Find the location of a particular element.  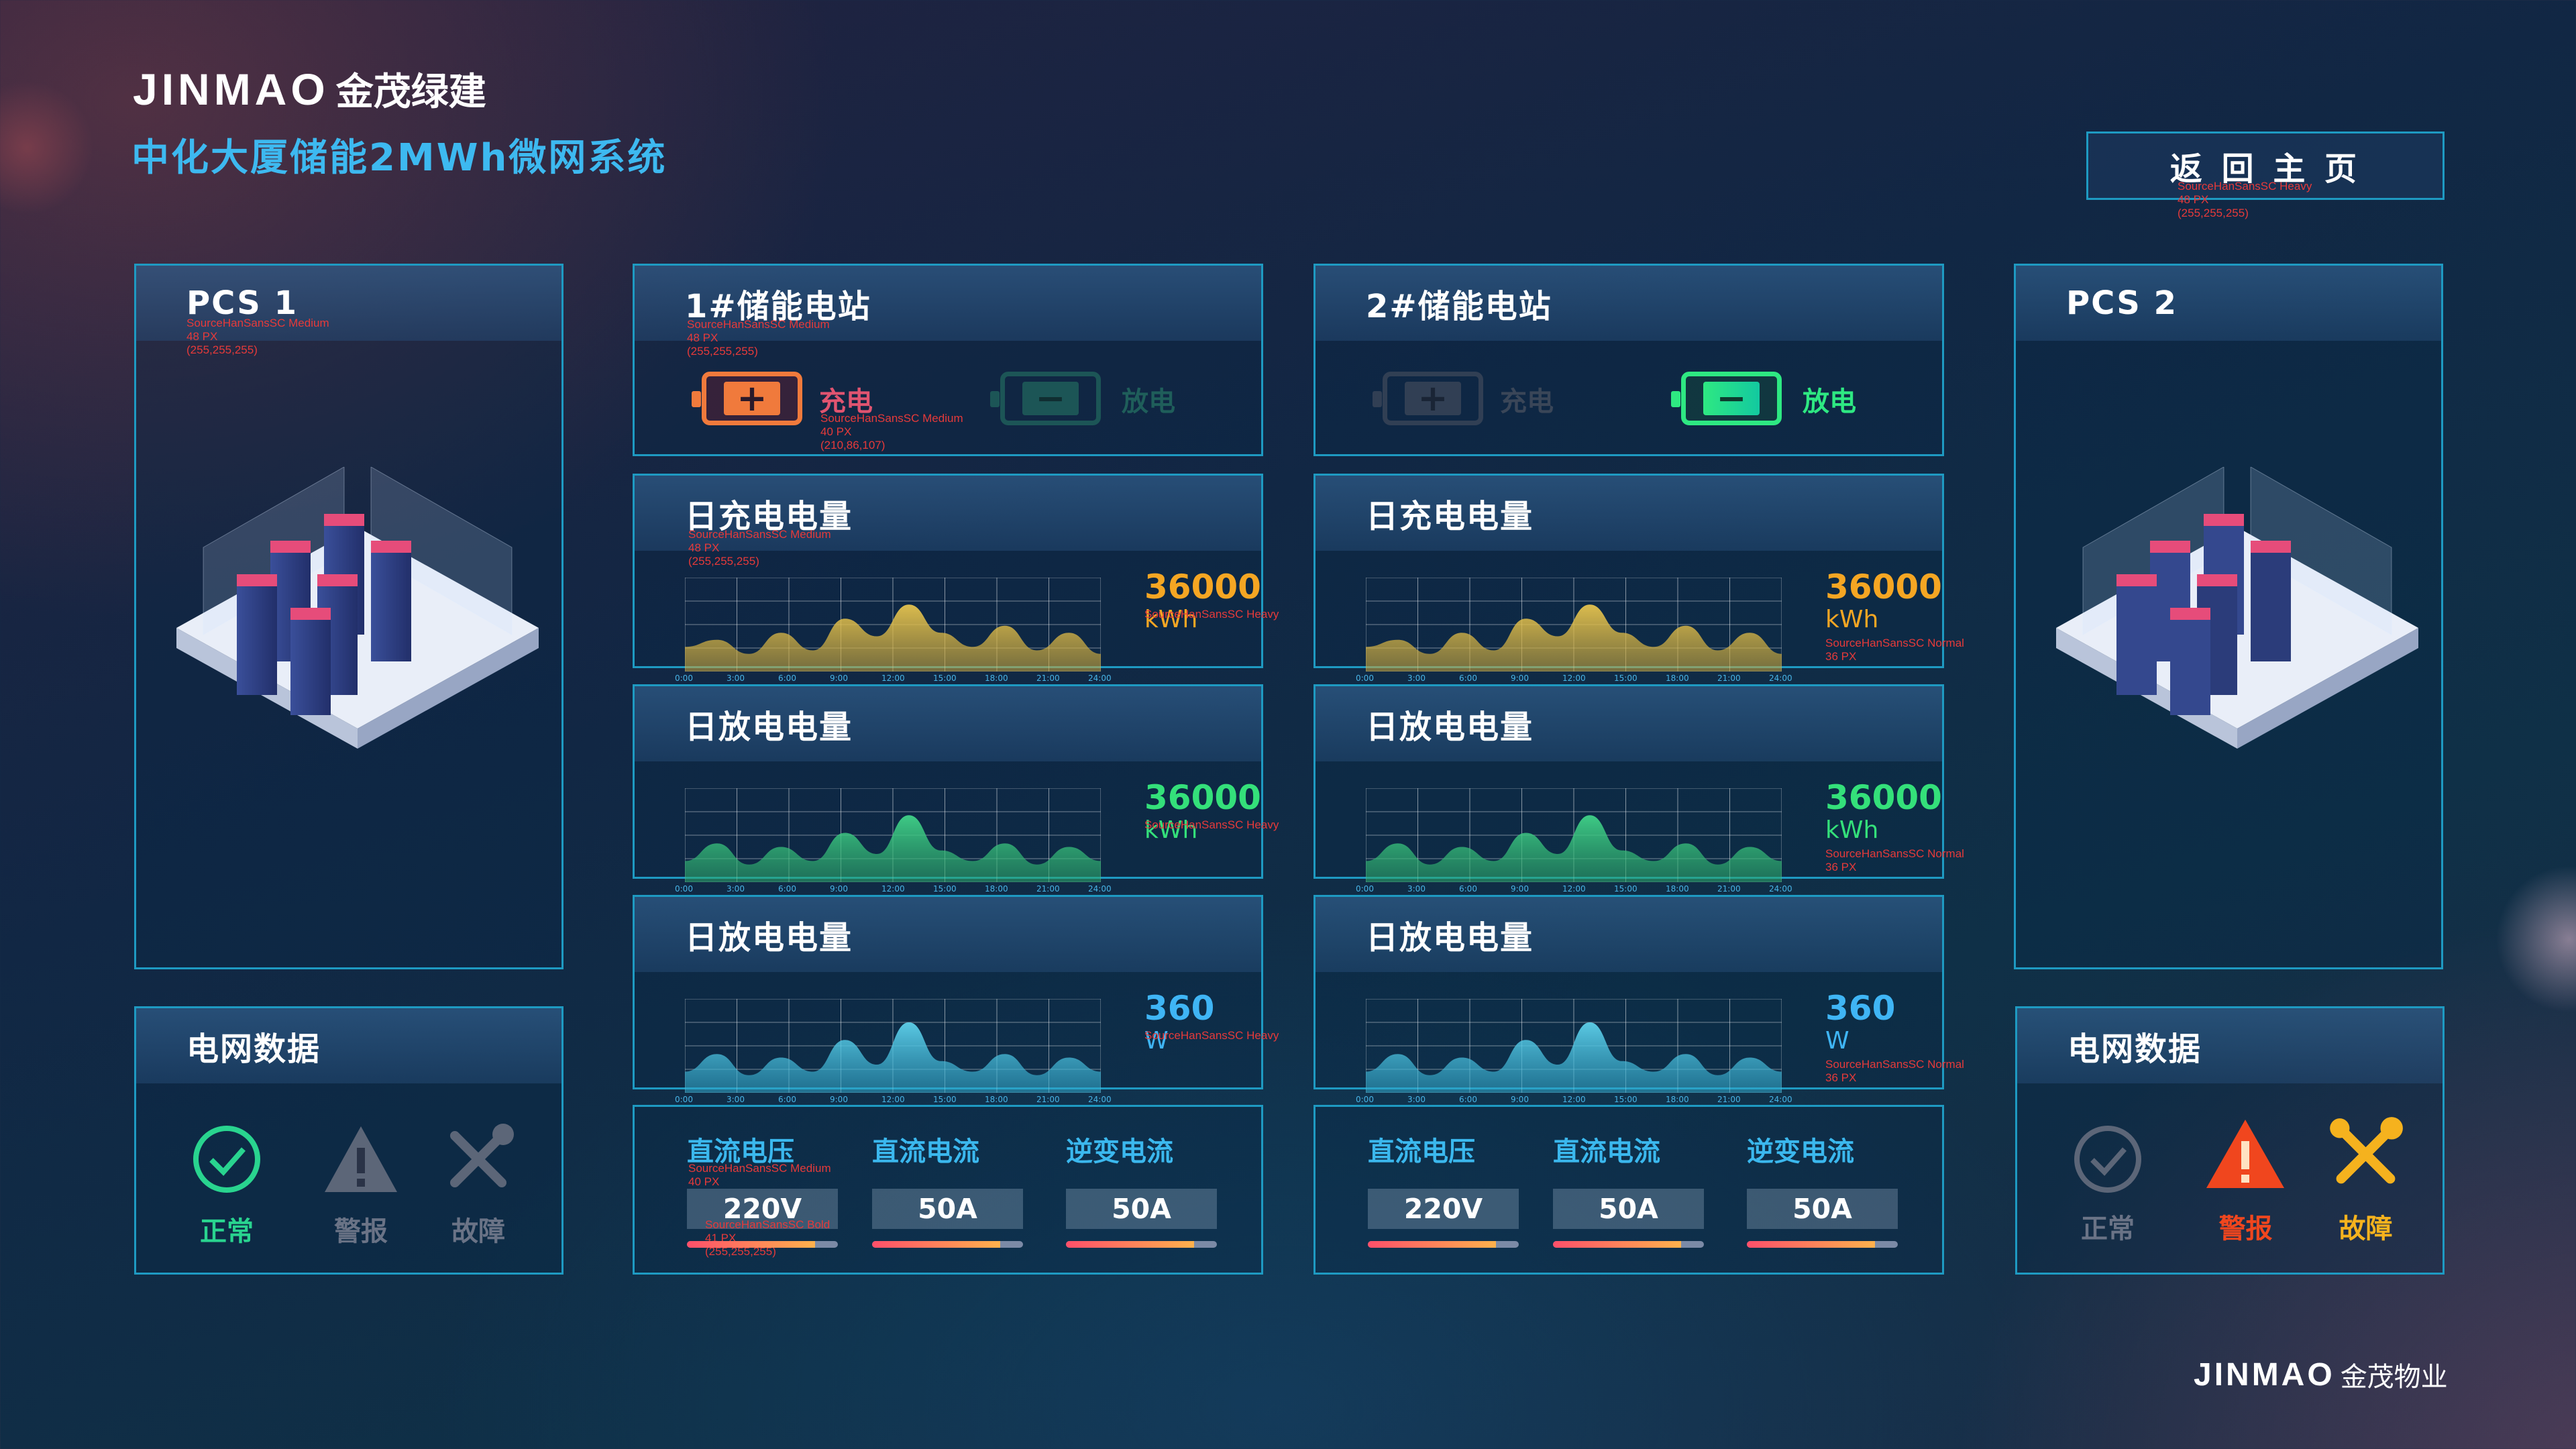

charge-label: 充电 is located at coordinates (1527, 401).